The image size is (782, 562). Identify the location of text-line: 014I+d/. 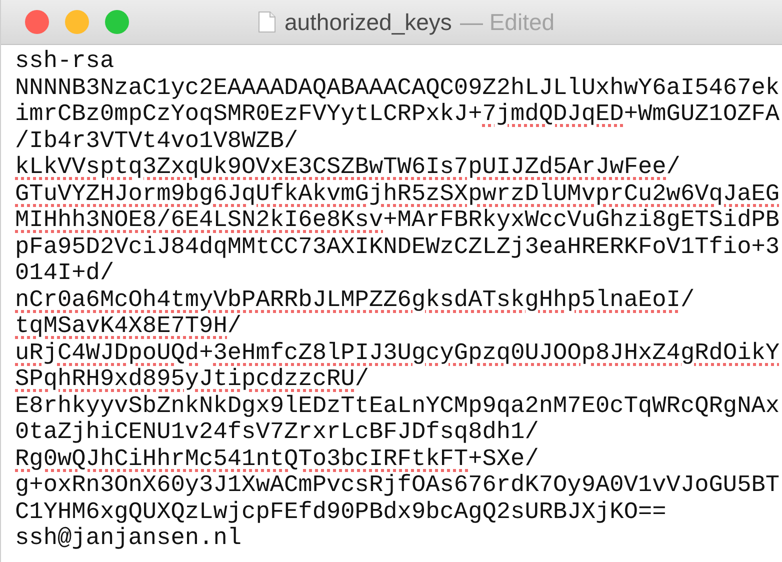
(64, 274).